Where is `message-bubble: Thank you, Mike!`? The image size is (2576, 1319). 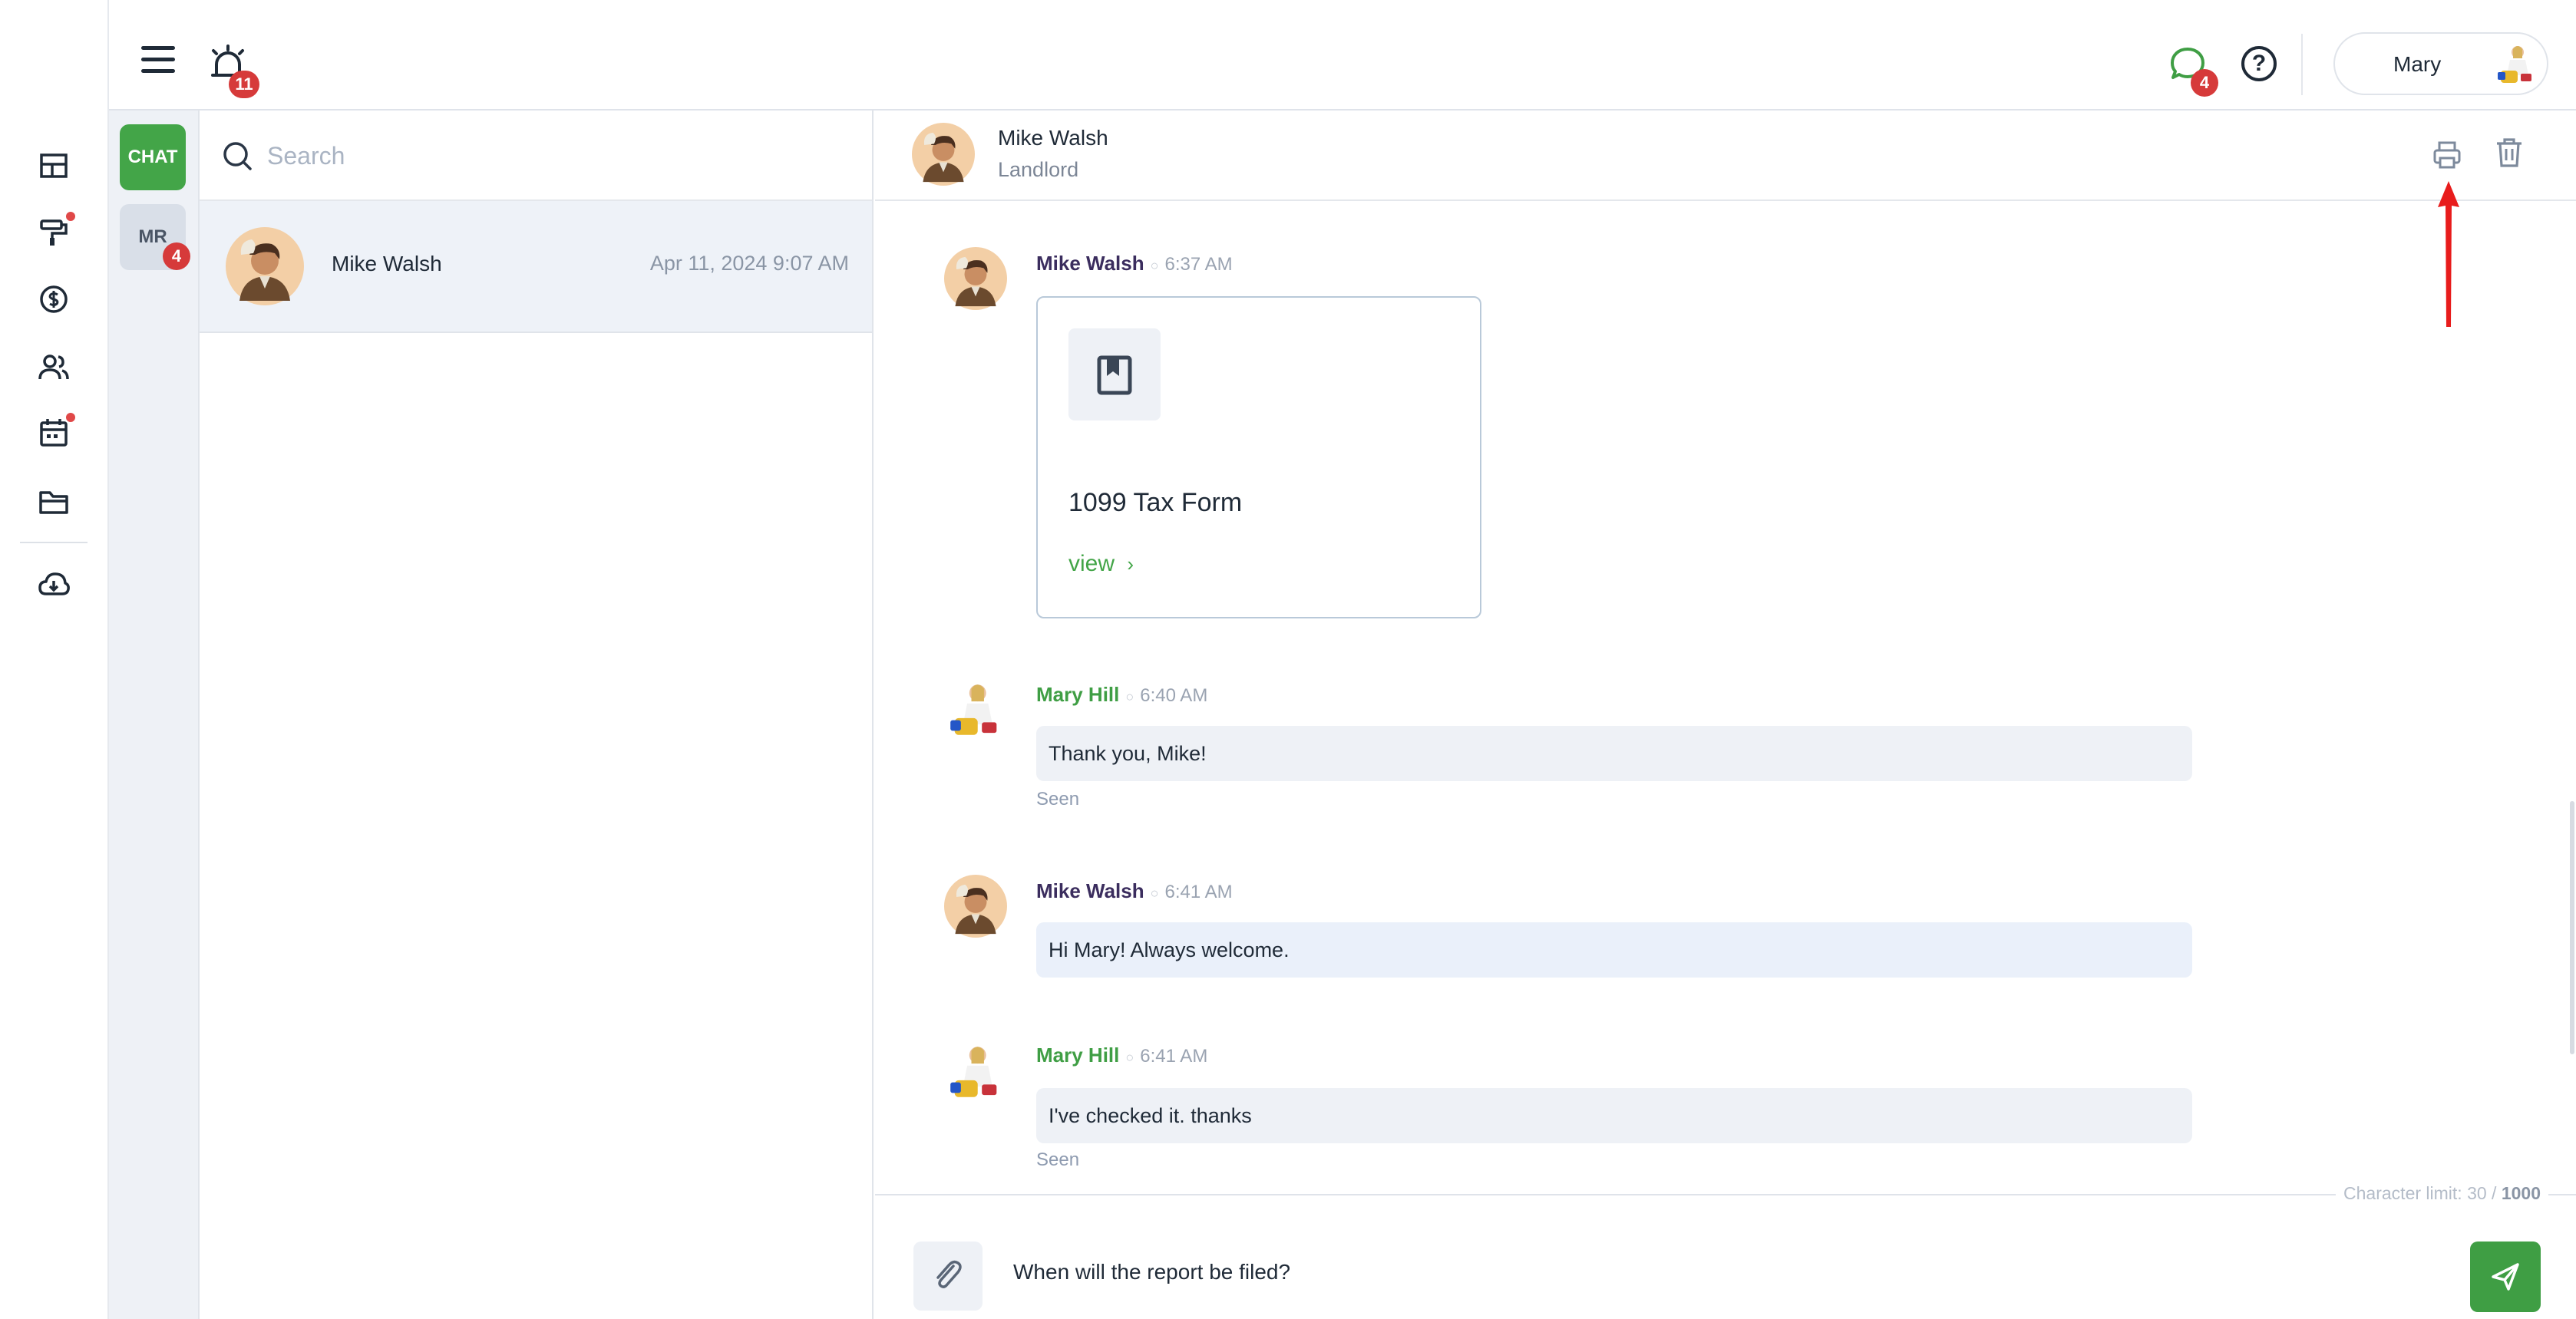
message-bubble: Thank you, Mike! is located at coordinates (1614, 754).